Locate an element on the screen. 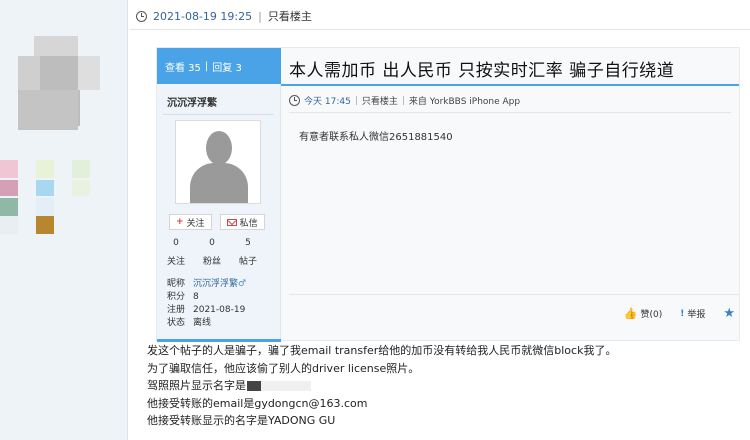 The width and height of the screenshot is (750, 440). profile-key: 状态 is located at coordinates (176, 323).